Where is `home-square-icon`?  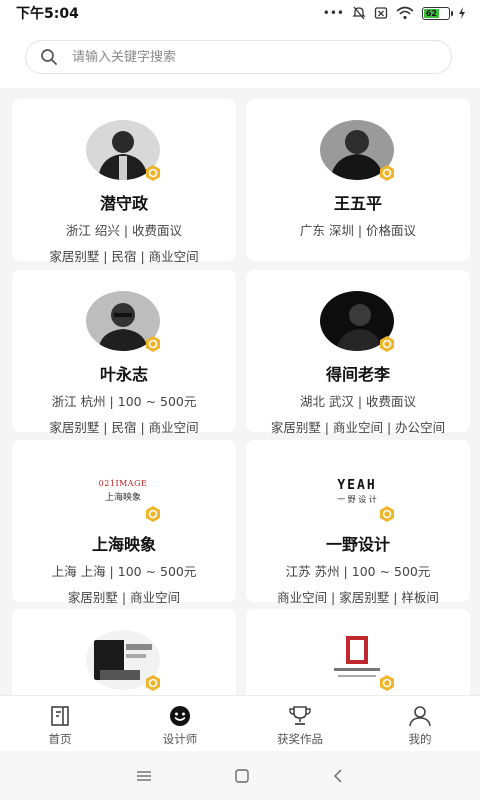 home-square-icon is located at coordinates (242, 776).